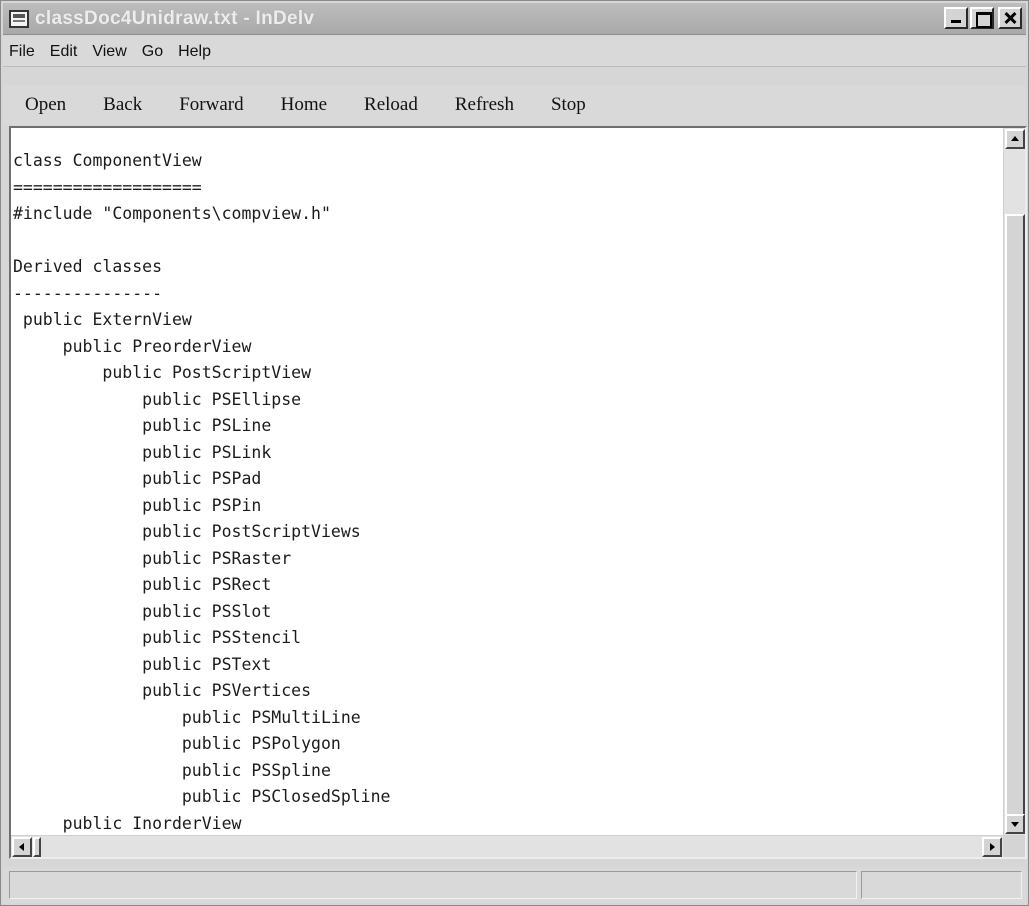  Describe the element at coordinates (142, 664) in the screenshot. I see `document-line: public PSText` at that location.